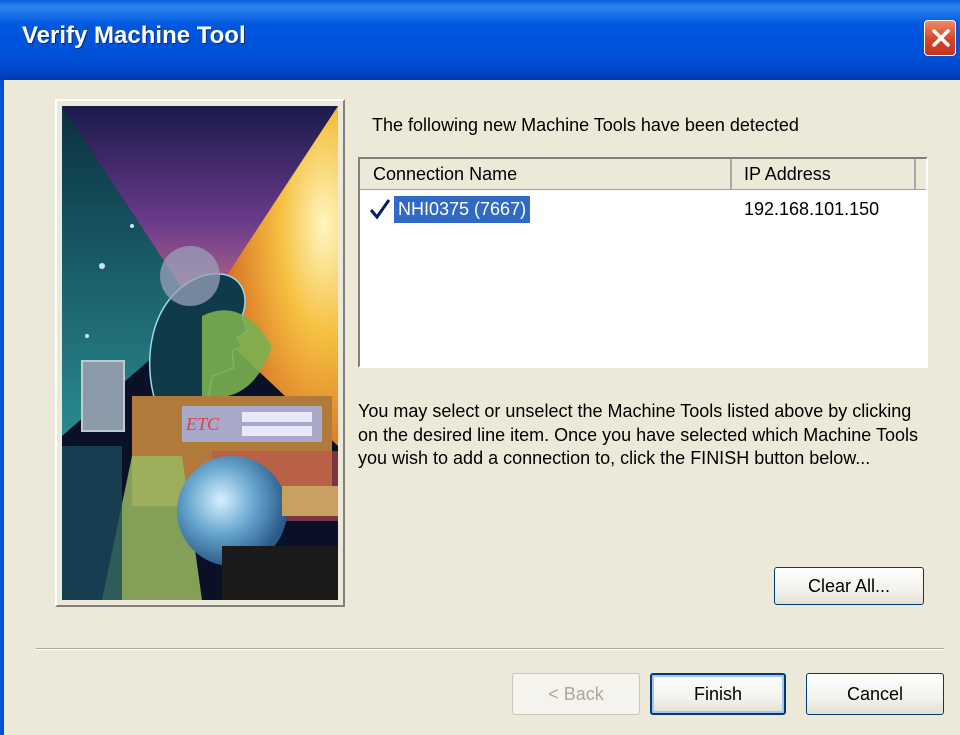 The width and height of the screenshot is (960, 735). Describe the element at coordinates (718, 694) in the screenshot. I see `finish-button: Finish` at that location.